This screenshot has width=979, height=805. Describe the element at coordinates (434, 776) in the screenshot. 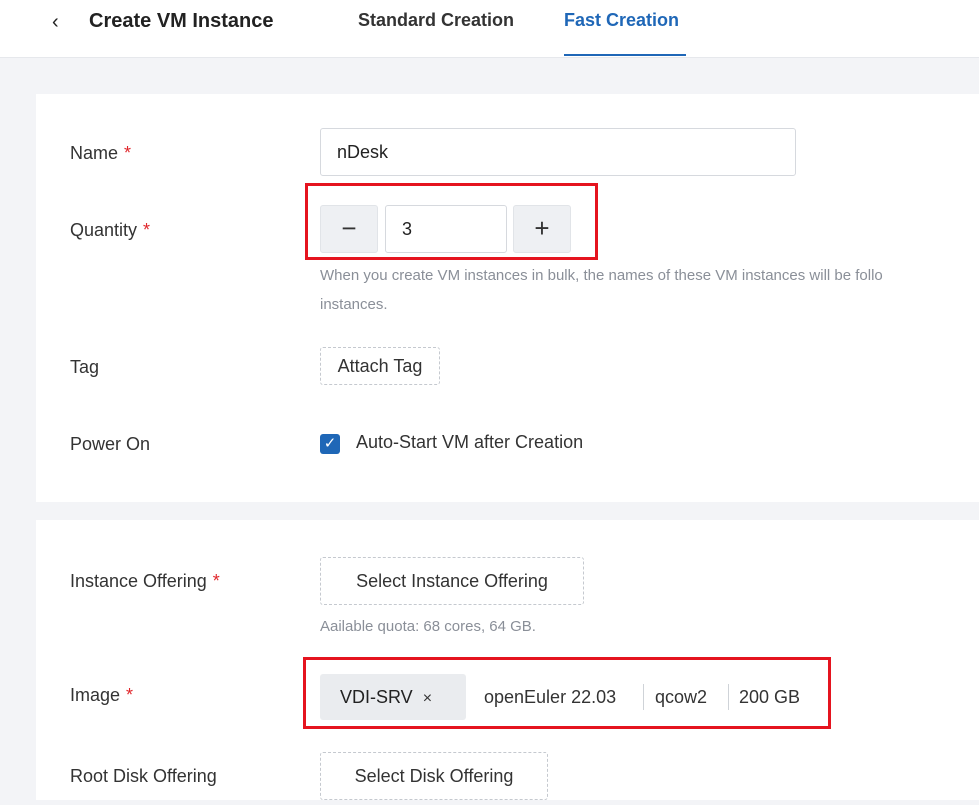

I see `select-disk-offering-button: Select Disk Offering` at that location.